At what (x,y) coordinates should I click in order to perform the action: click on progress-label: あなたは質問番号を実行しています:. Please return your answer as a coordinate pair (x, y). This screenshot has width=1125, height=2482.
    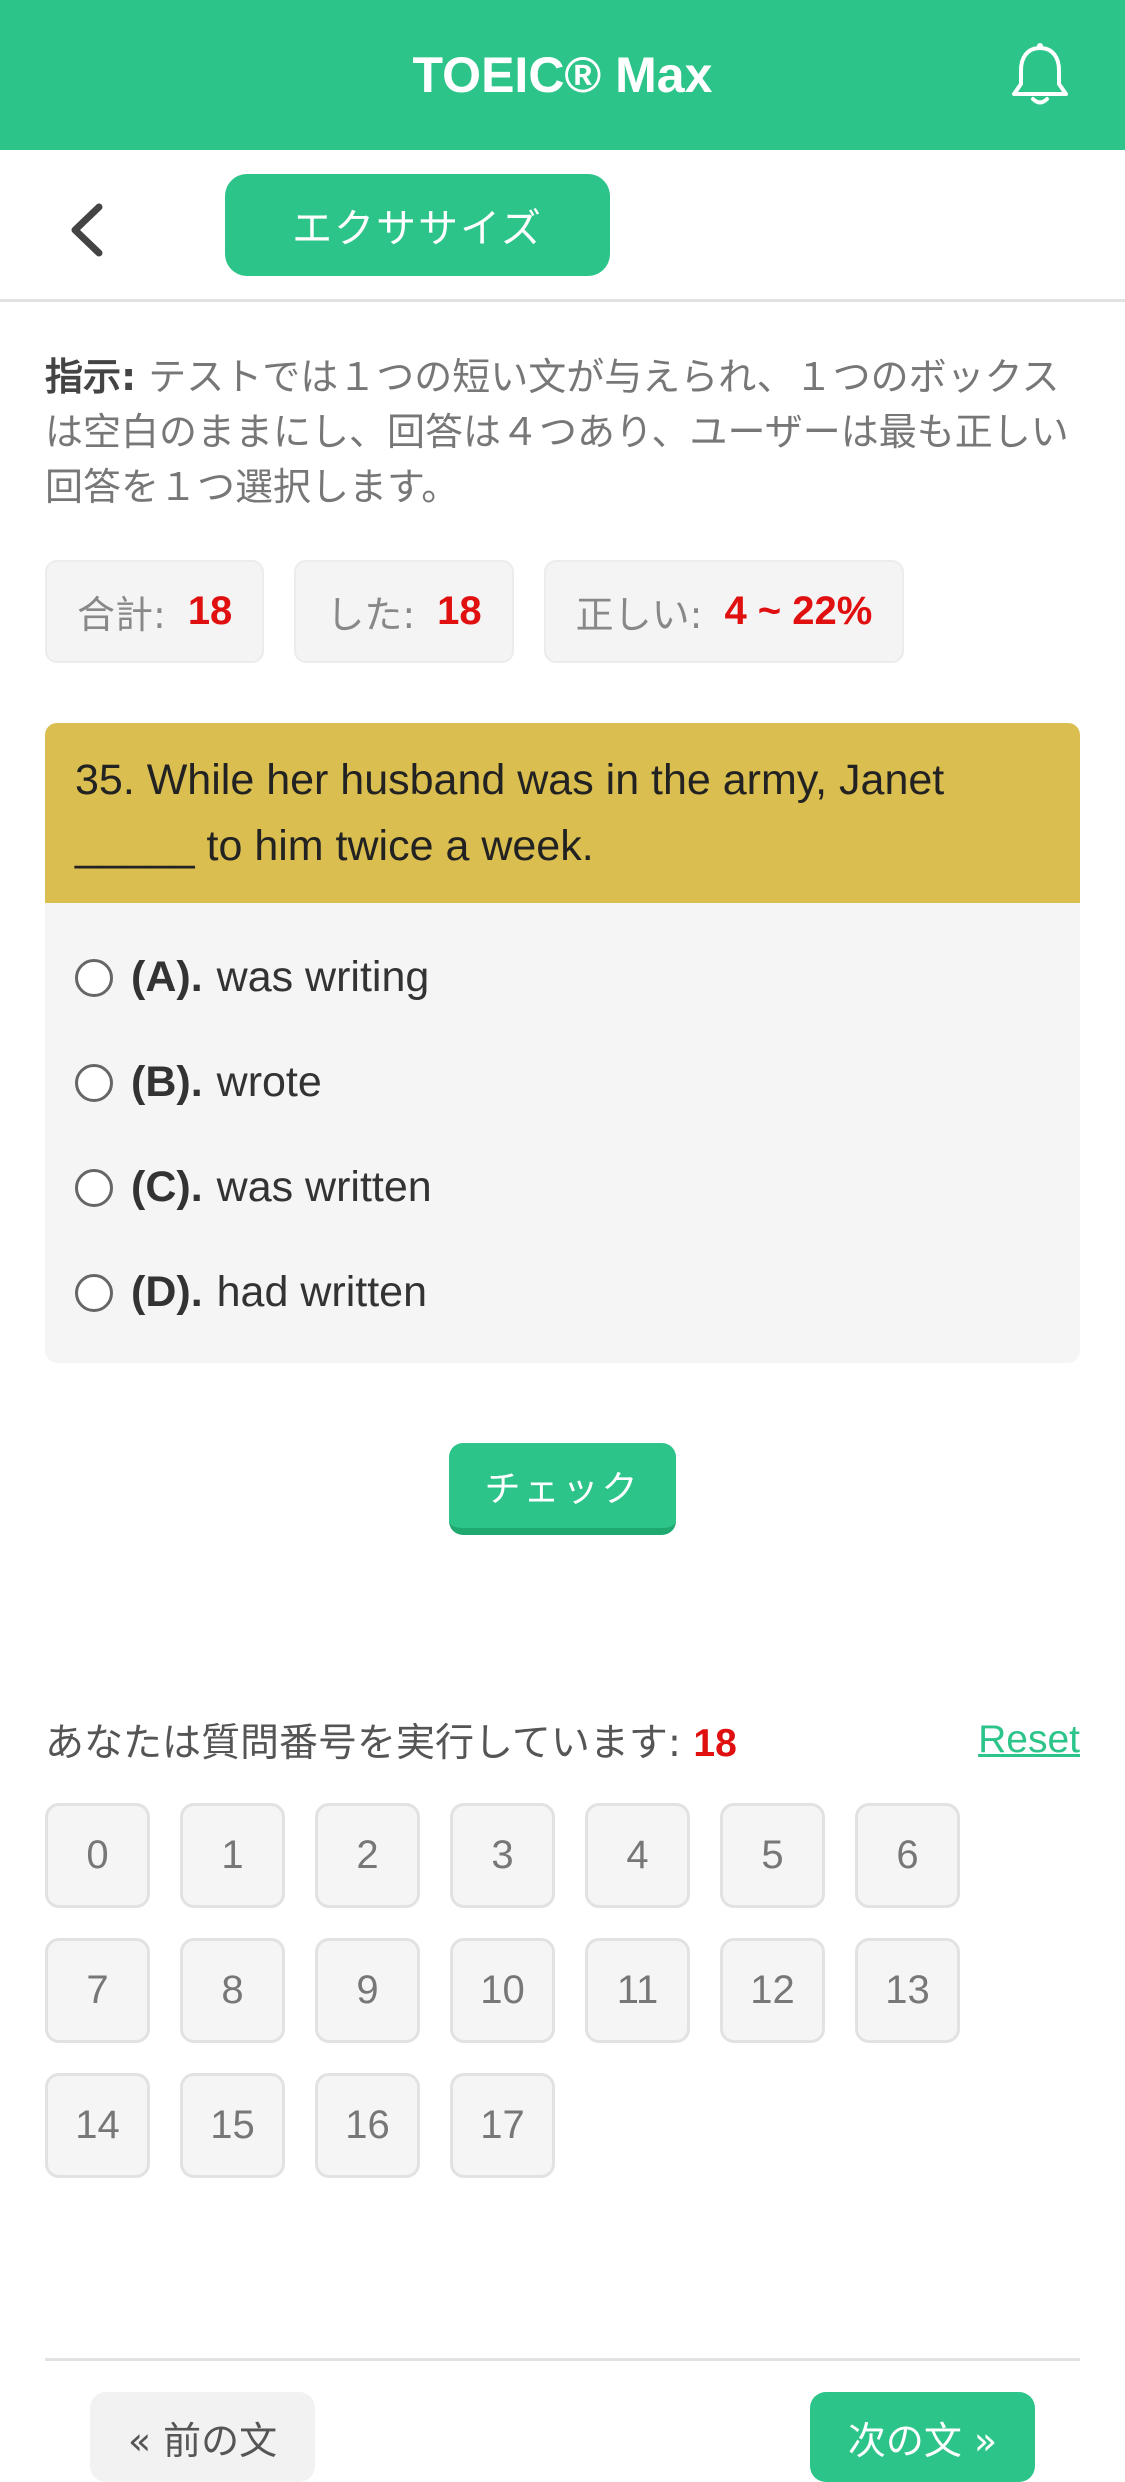
    Looking at the image, I should click on (363, 1743).